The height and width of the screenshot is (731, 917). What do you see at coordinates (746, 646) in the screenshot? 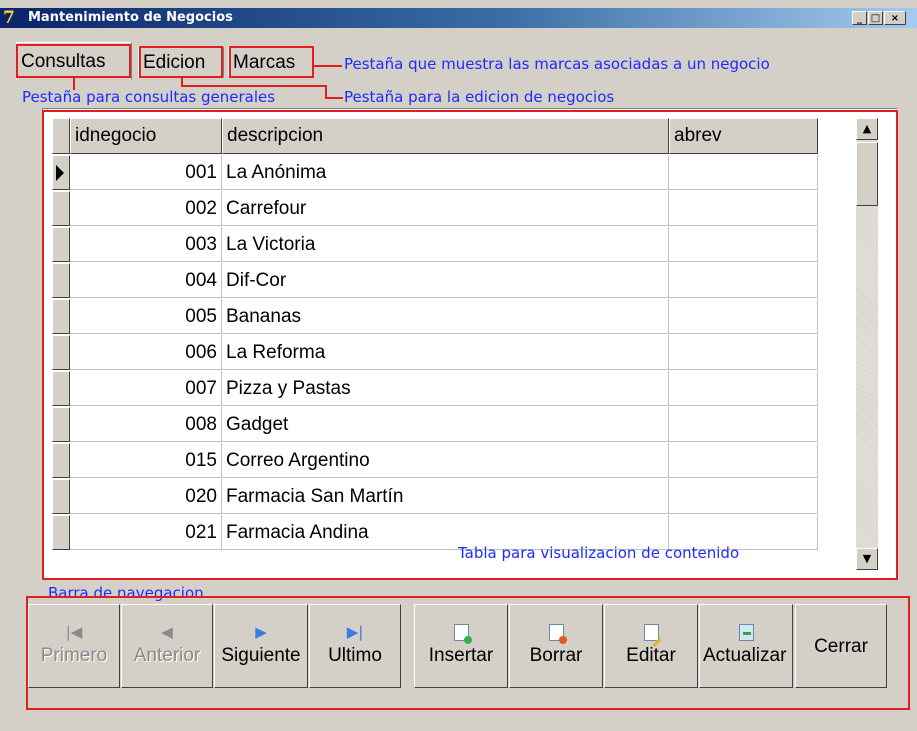
I see `actualizar-button: Actualizar` at bounding box center [746, 646].